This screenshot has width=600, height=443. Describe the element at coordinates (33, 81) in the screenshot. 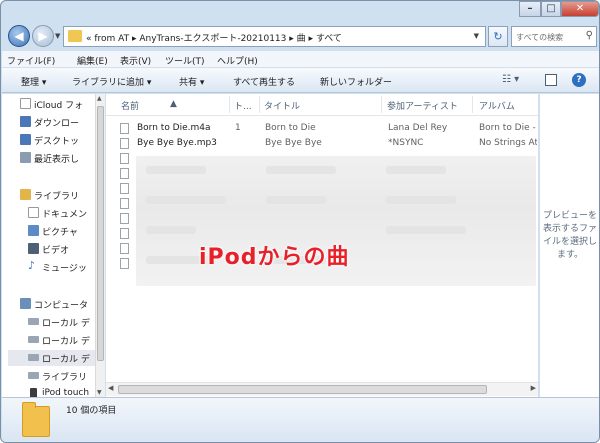

I see `organize-button: 整理 ▾` at that location.